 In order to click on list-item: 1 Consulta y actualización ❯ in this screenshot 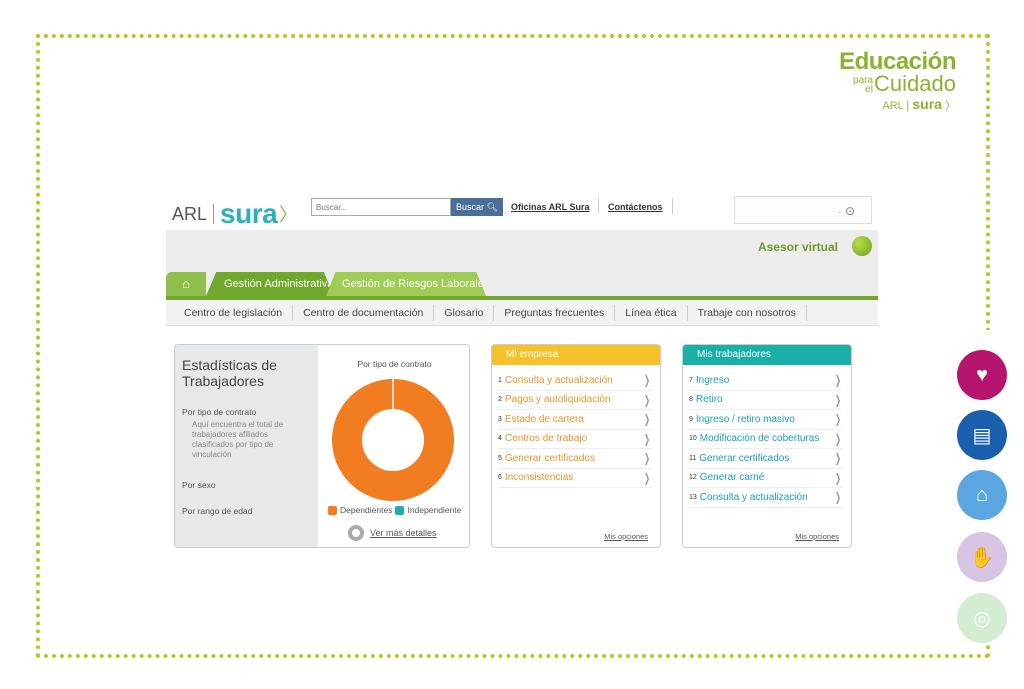, I will do `click(575, 381)`.